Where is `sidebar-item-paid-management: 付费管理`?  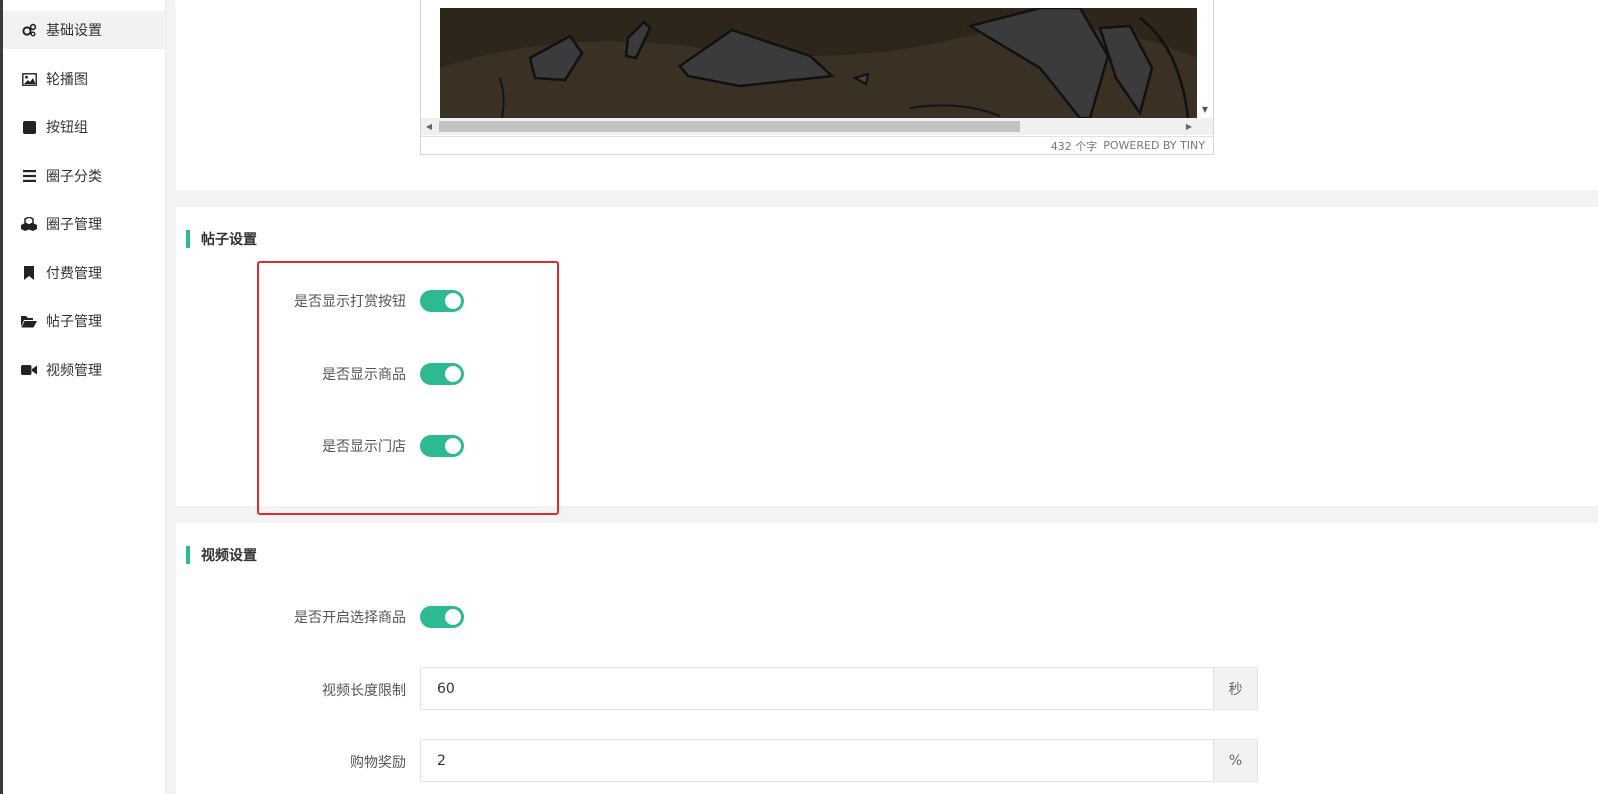
sidebar-item-paid-management: 付费管理 is located at coordinates (84, 273).